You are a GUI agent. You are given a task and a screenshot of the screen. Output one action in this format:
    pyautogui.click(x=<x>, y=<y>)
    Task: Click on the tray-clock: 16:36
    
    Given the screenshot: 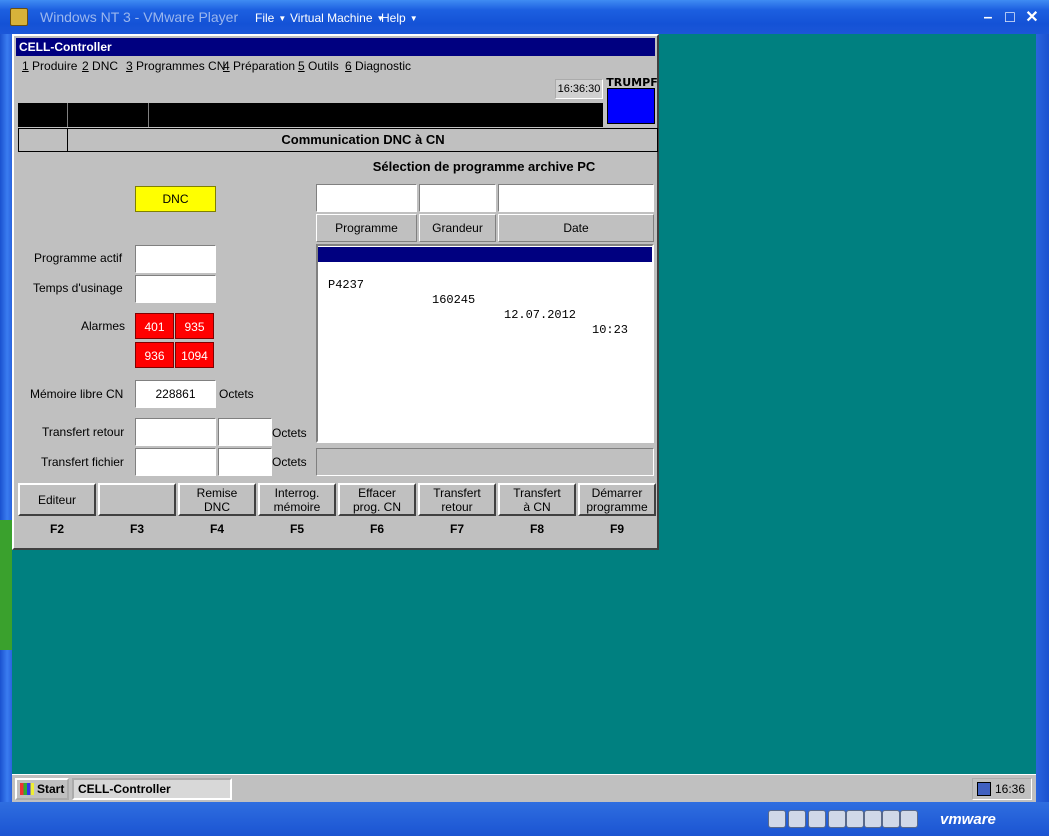 What is the action you would take?
    pyautogui.click(x=1009, y=789)
    